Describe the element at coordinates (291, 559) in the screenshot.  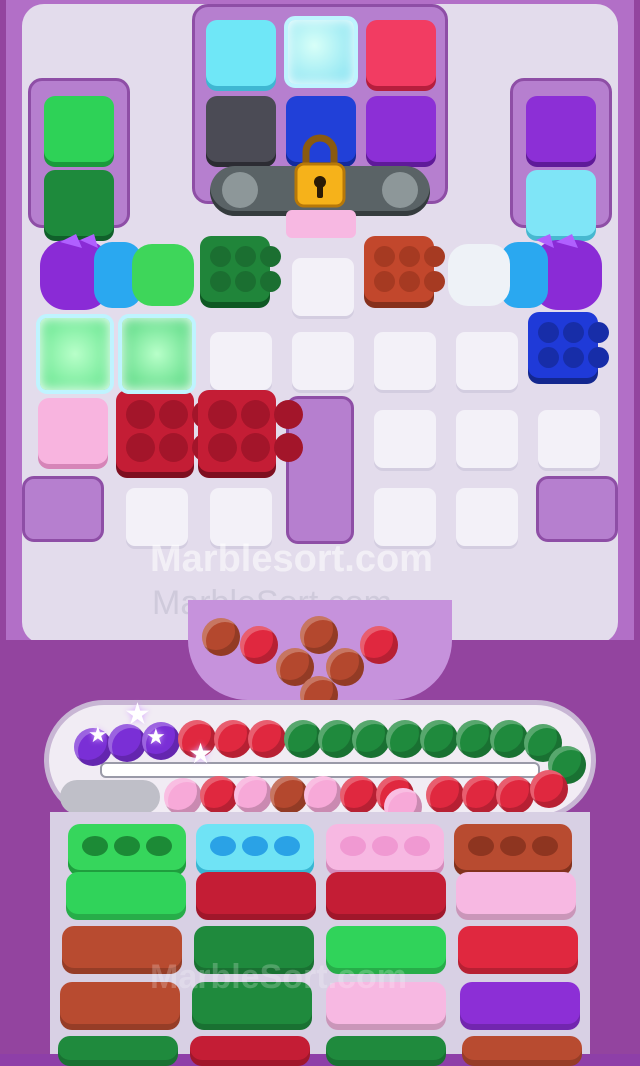
I see `watermark: Marblesort.com` at that location.